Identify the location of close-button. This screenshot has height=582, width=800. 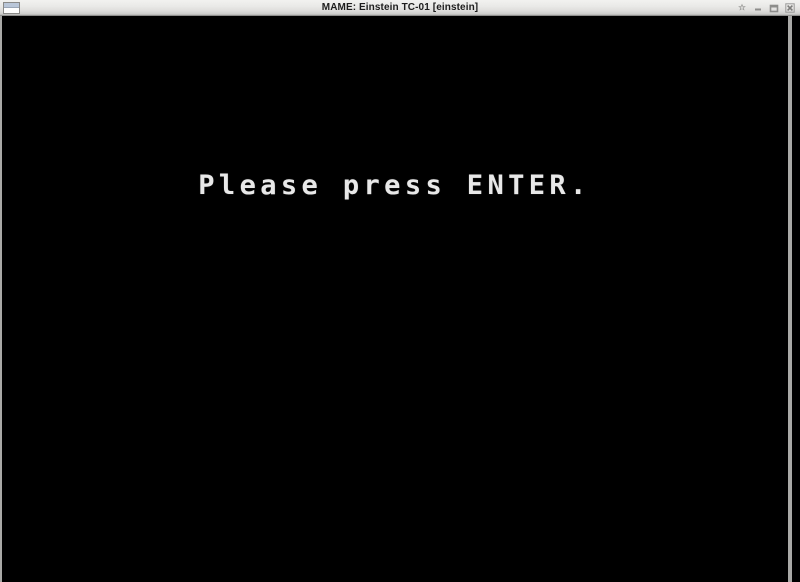
(790, 8).